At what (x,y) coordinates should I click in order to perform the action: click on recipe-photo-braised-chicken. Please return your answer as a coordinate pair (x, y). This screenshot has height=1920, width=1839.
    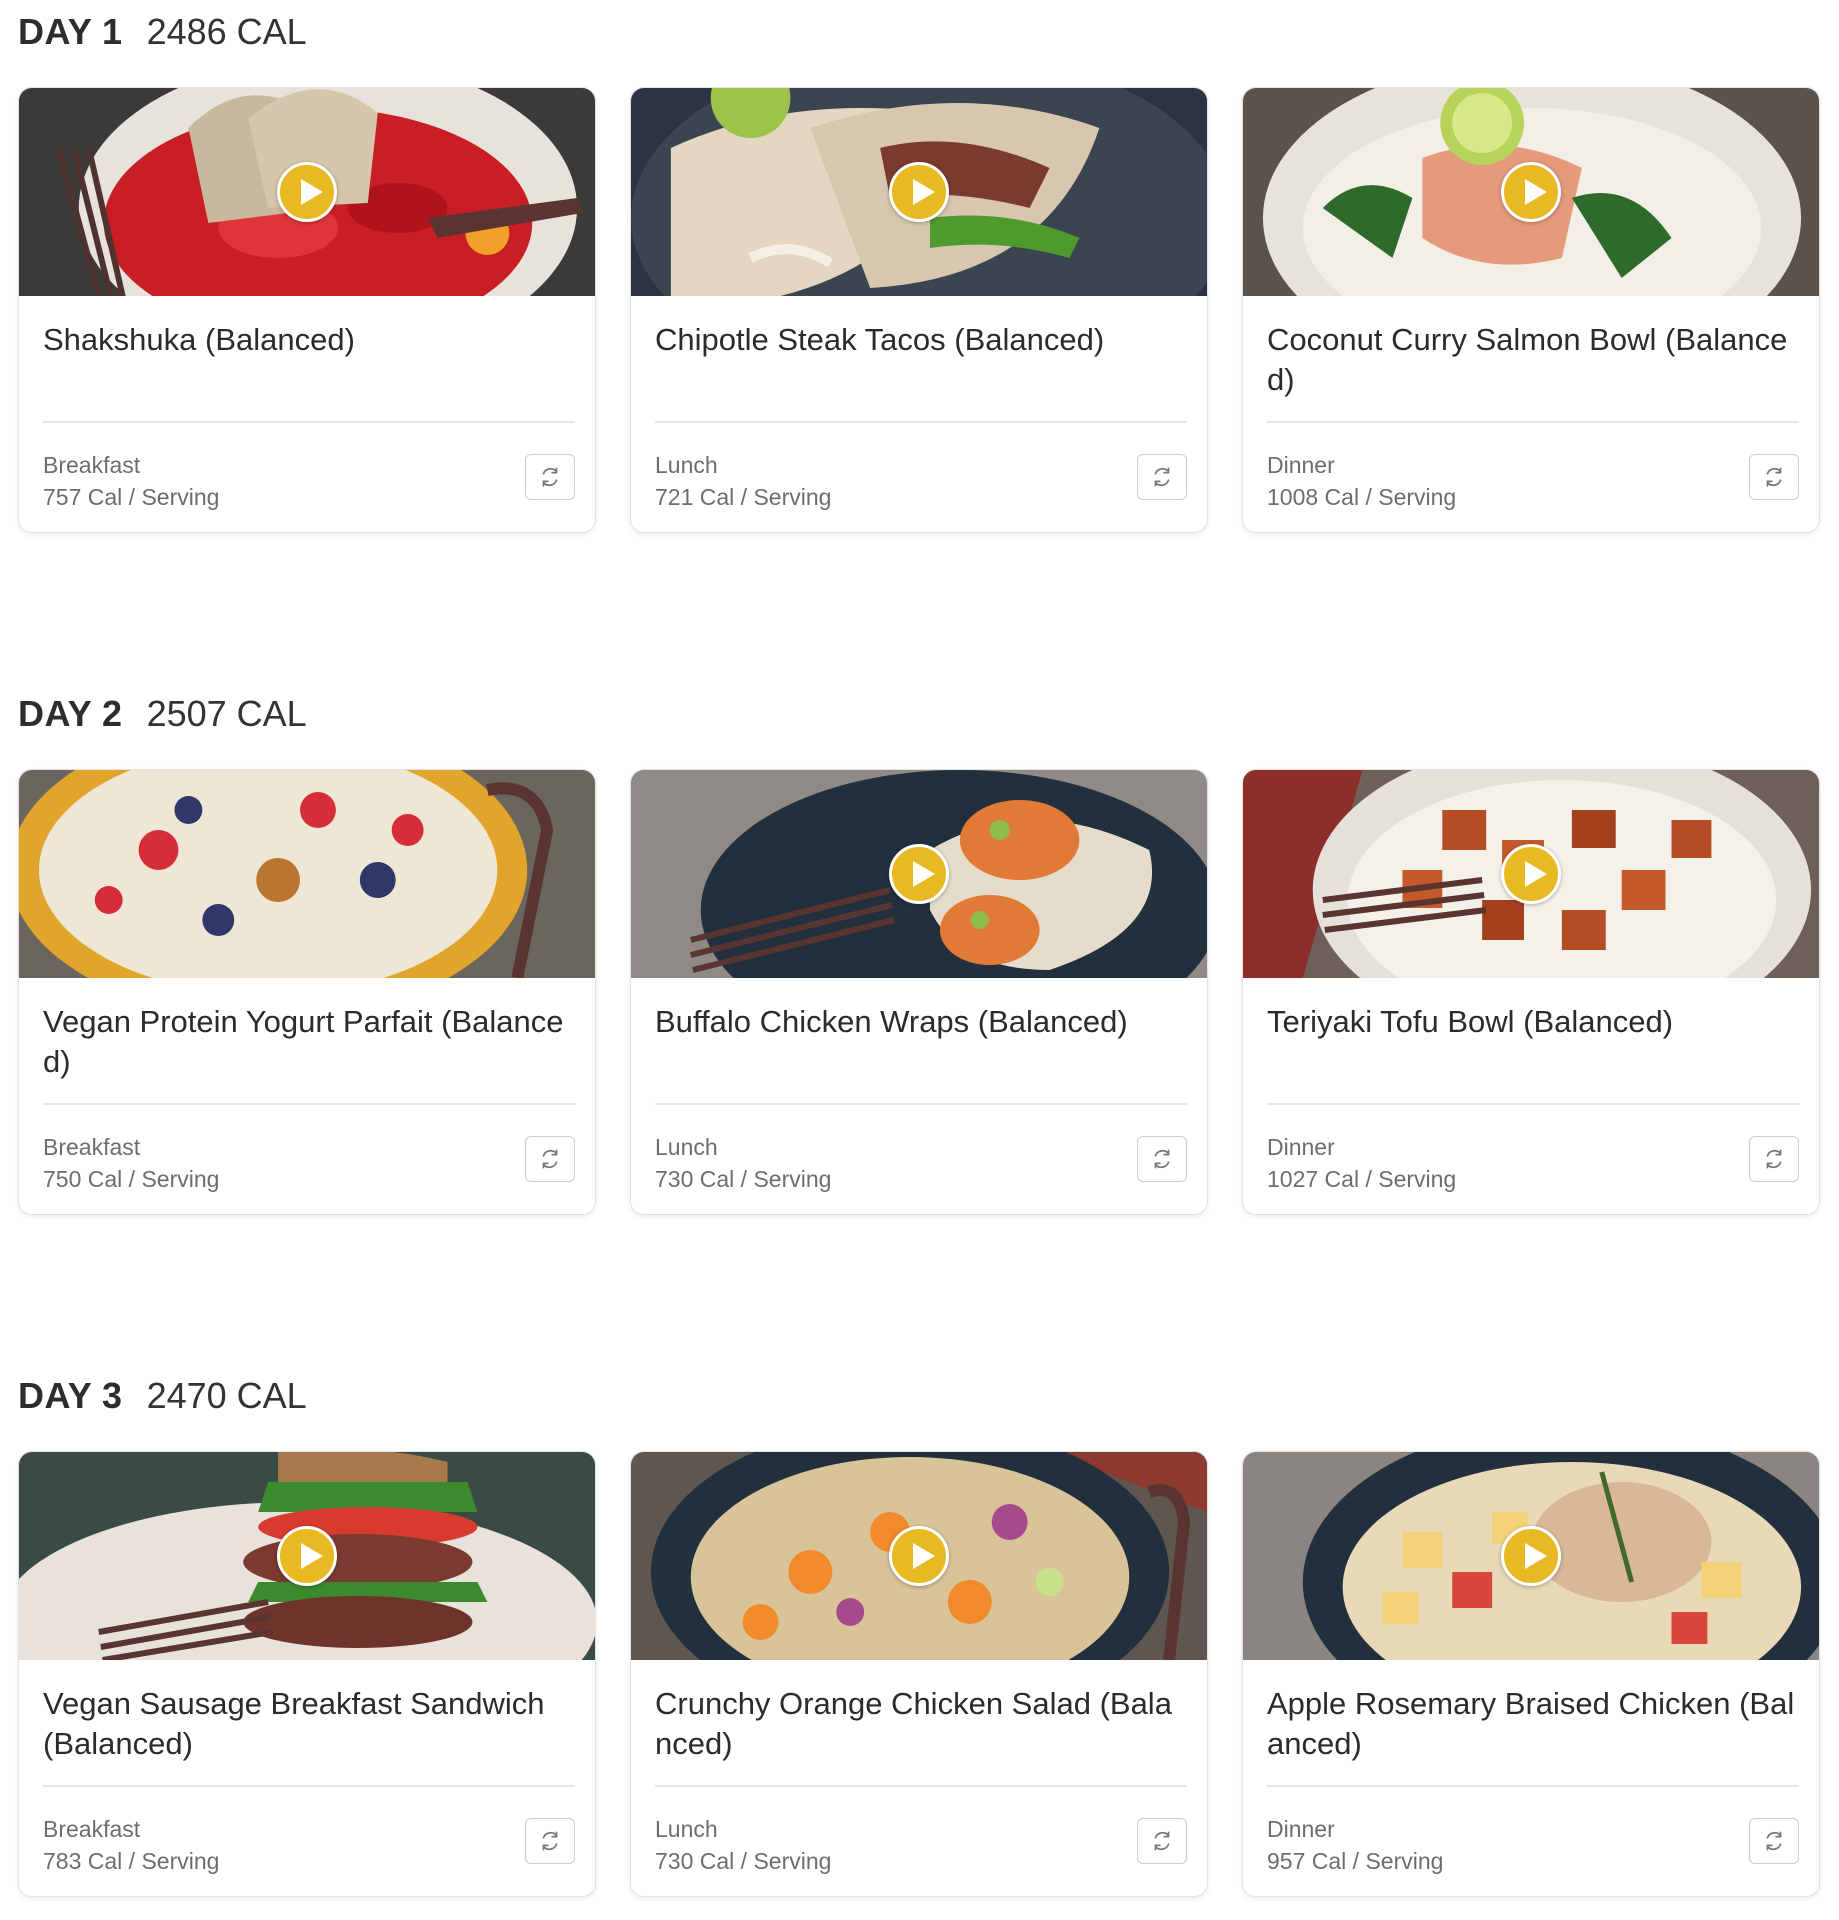
    Looking at the image, I should click on (1531, 1556).